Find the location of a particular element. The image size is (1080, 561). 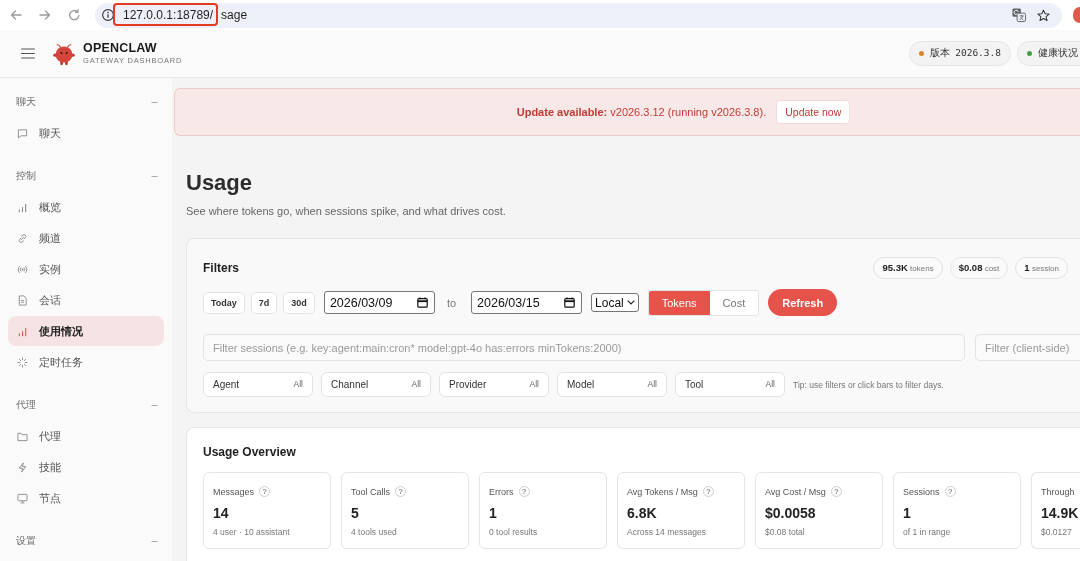

card-title: Filters is located at coordinates (221, 268).